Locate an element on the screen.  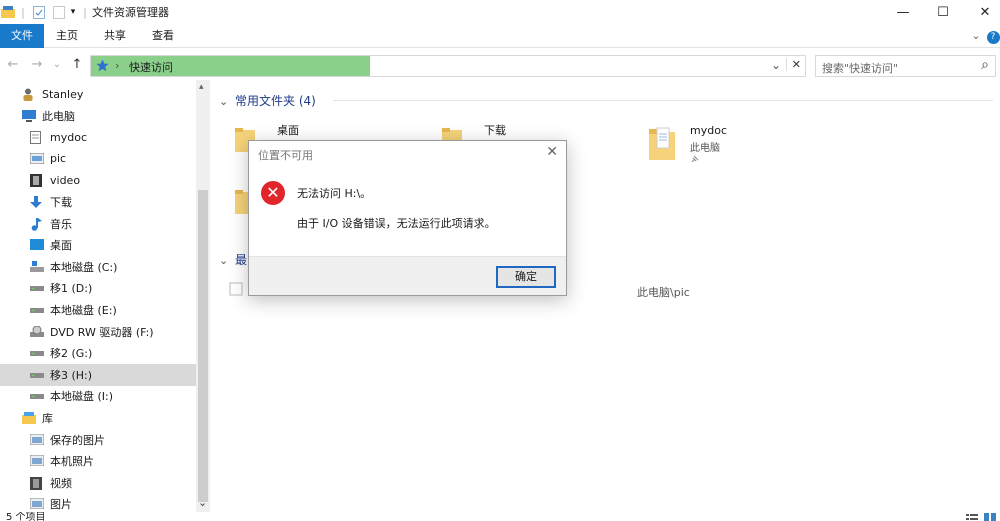
sidebar-item-label: pic is located at coordinates (58, 159).